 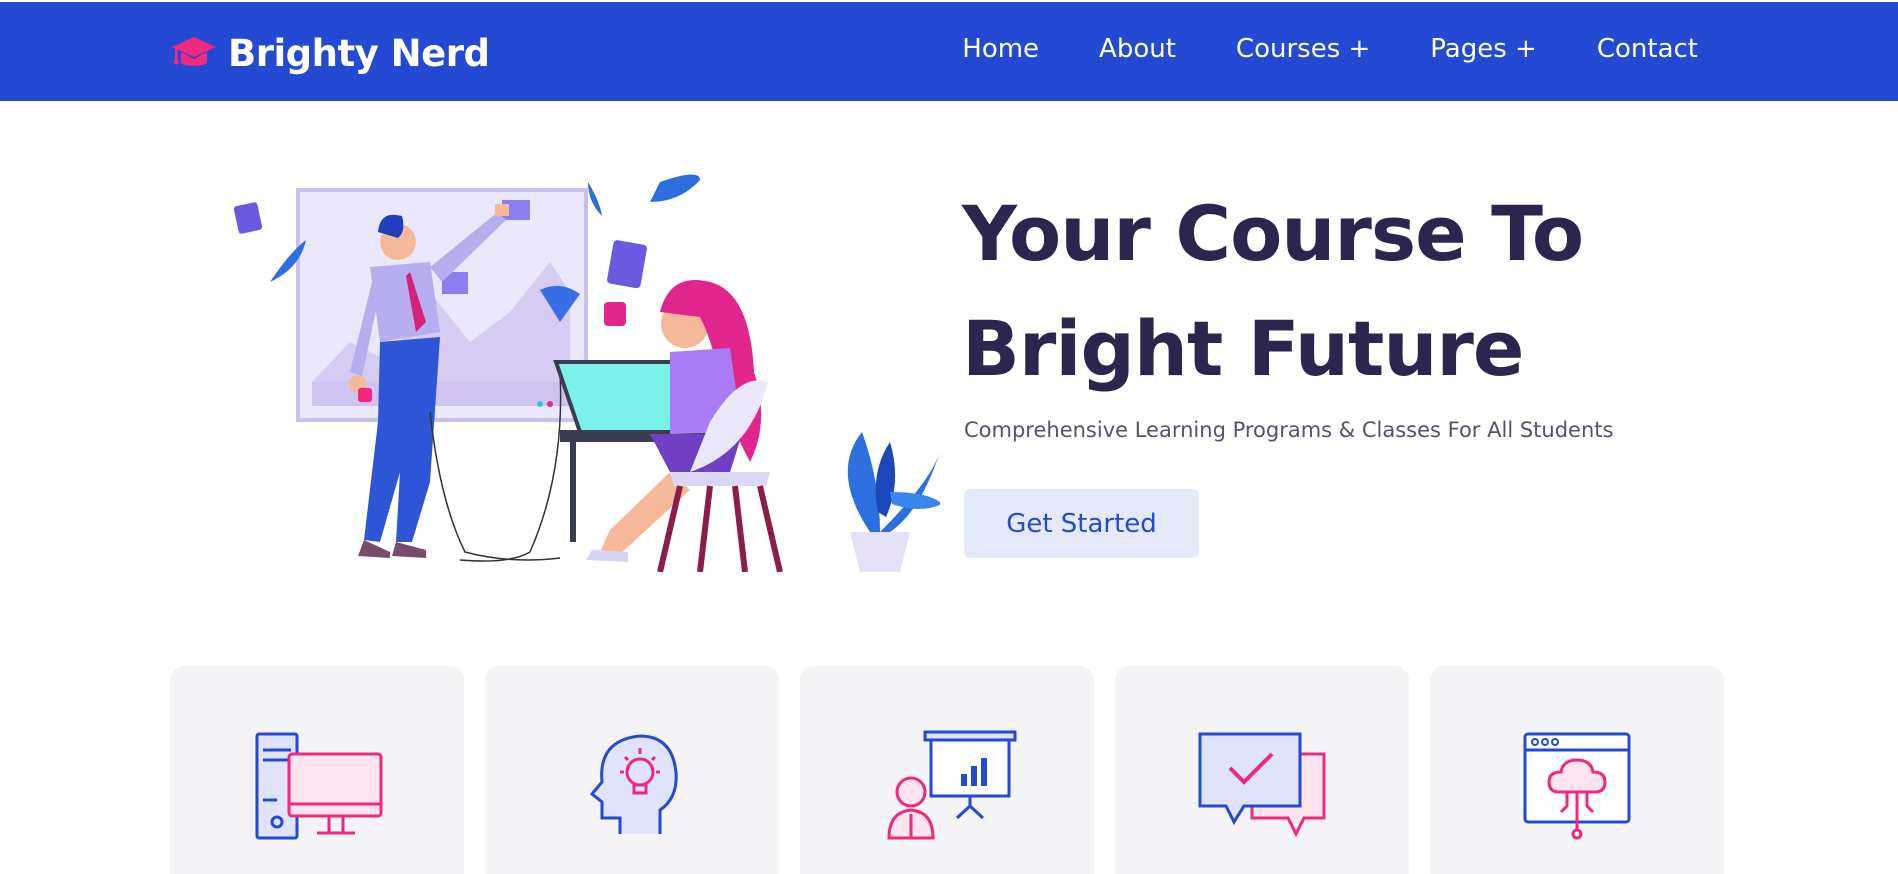 I want to click on computer-icon, so click(x=319, y=786).